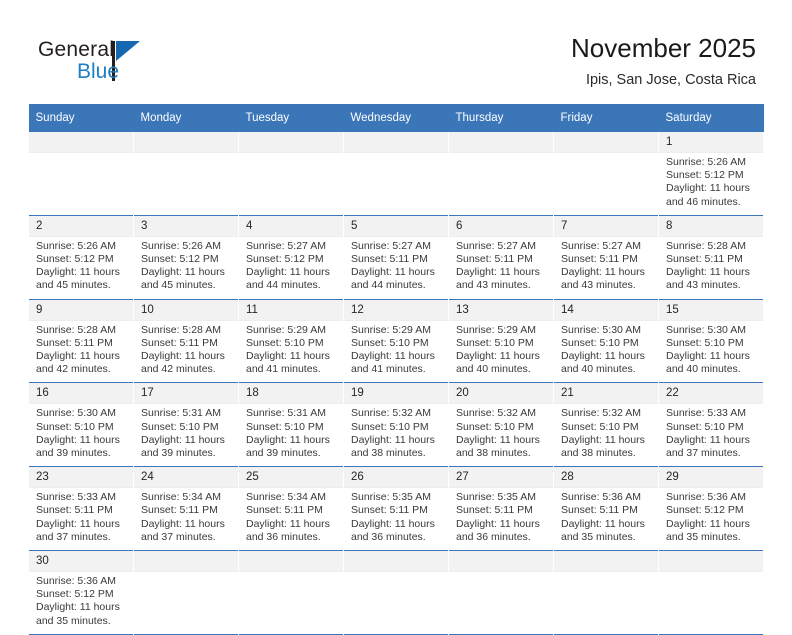 The height and width of the screenshot is (635, 792). What do you see at coordinates (183, 446) in the screenshot?
I see `daylight-text: Daylight: 11 hours and 39 minutes.` at bounding box center [183, 446].